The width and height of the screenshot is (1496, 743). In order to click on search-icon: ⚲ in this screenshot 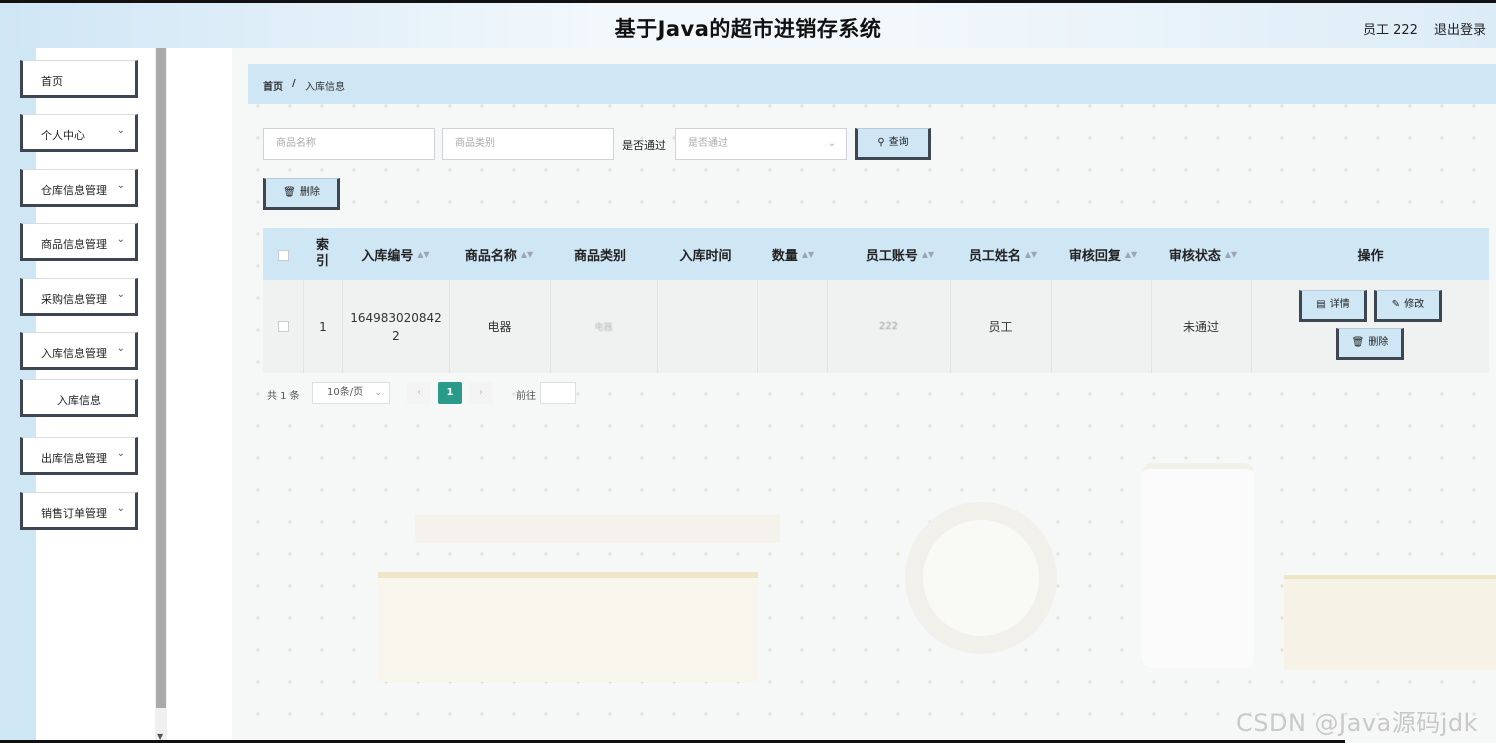, I will do `click(881, 142)`.